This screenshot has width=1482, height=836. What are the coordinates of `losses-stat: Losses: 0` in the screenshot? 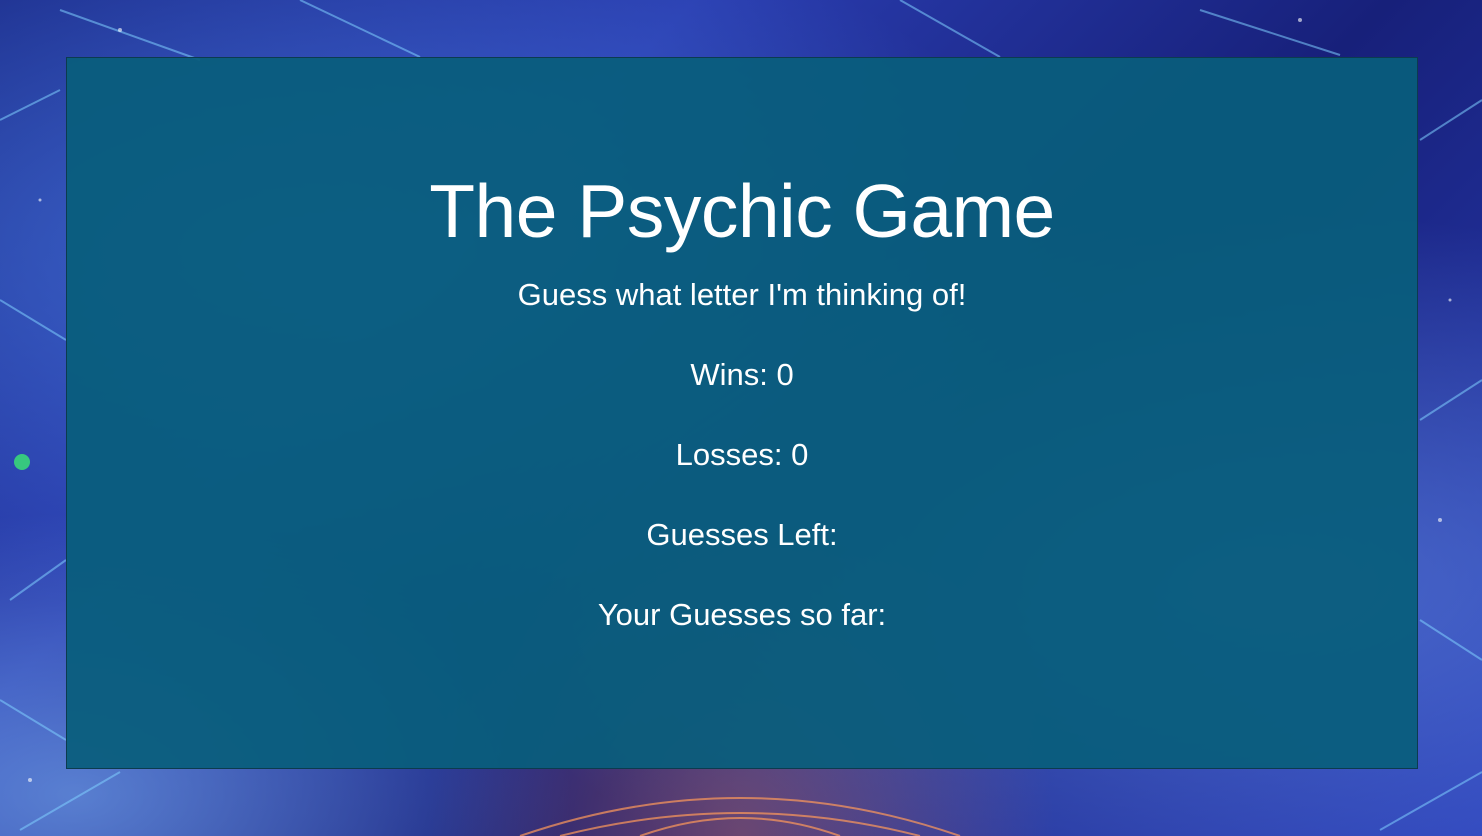 It's located at (742, 455).